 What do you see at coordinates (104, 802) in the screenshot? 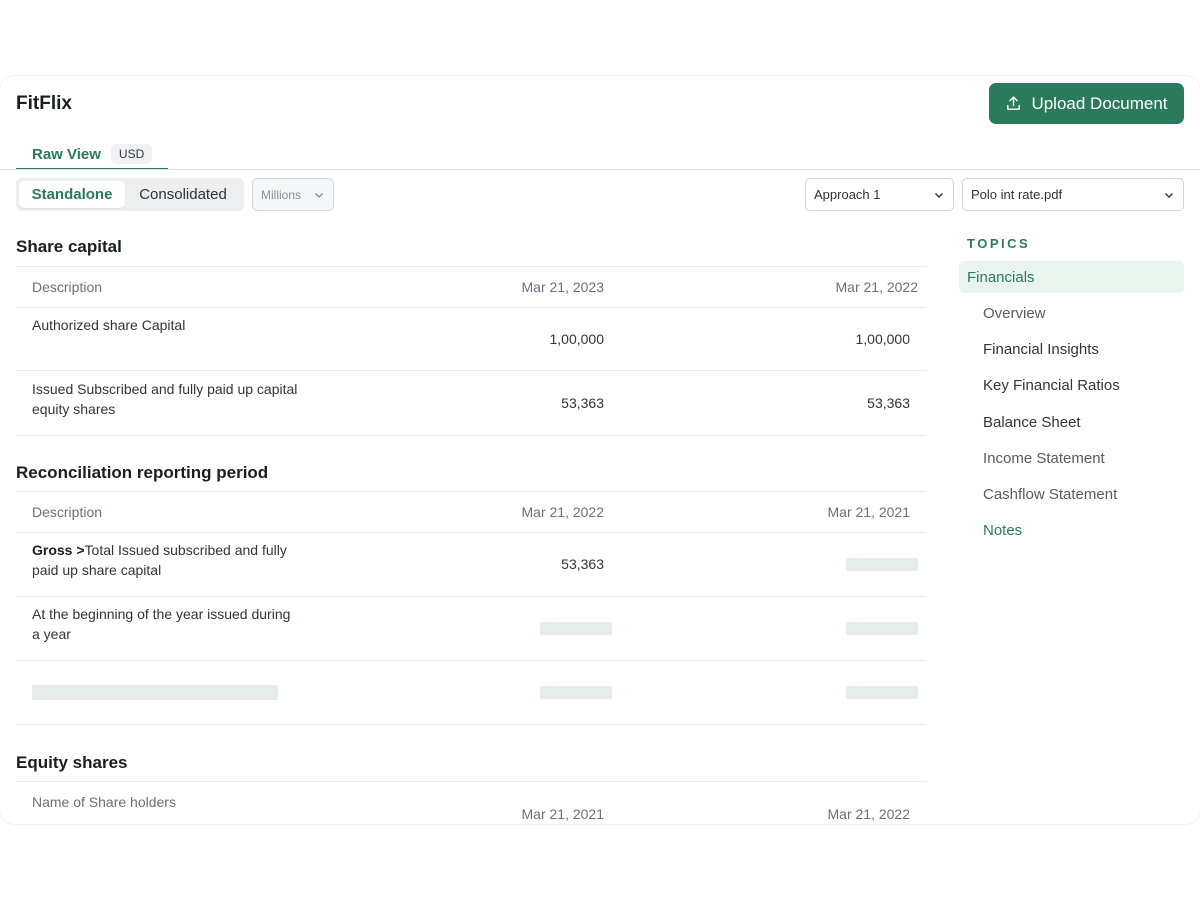
I see `column-header-shareholder: Name of Share holders` at bounding box center [104, 802].